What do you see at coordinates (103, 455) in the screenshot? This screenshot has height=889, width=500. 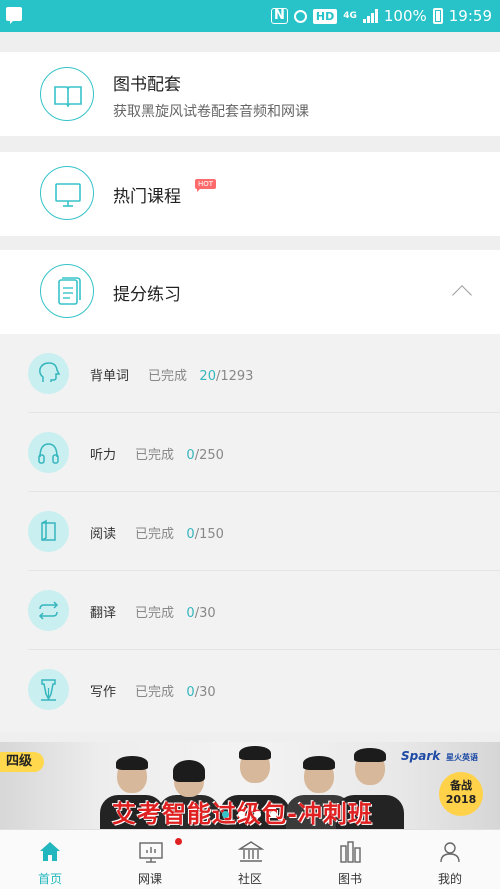 I see `practice-item-label: 听力` at bounding box center [103, 455].